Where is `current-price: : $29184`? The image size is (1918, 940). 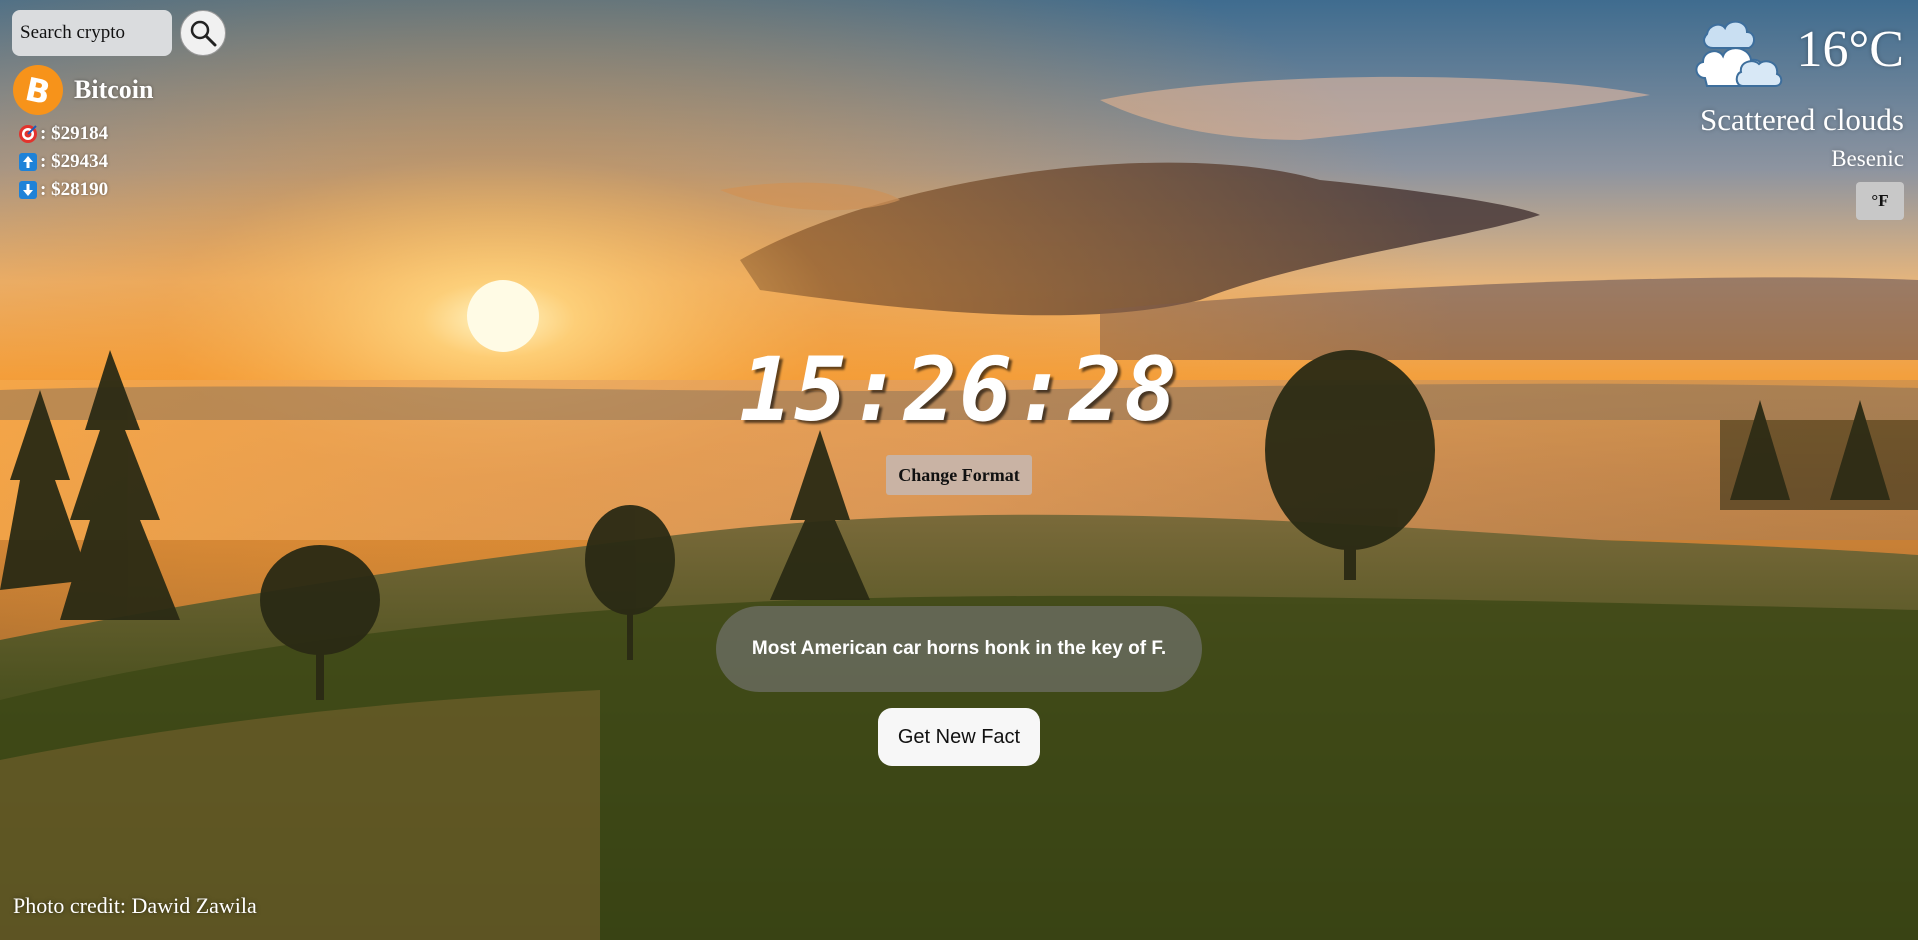 current-price: : $29184 is located at coordinates (74, 133).